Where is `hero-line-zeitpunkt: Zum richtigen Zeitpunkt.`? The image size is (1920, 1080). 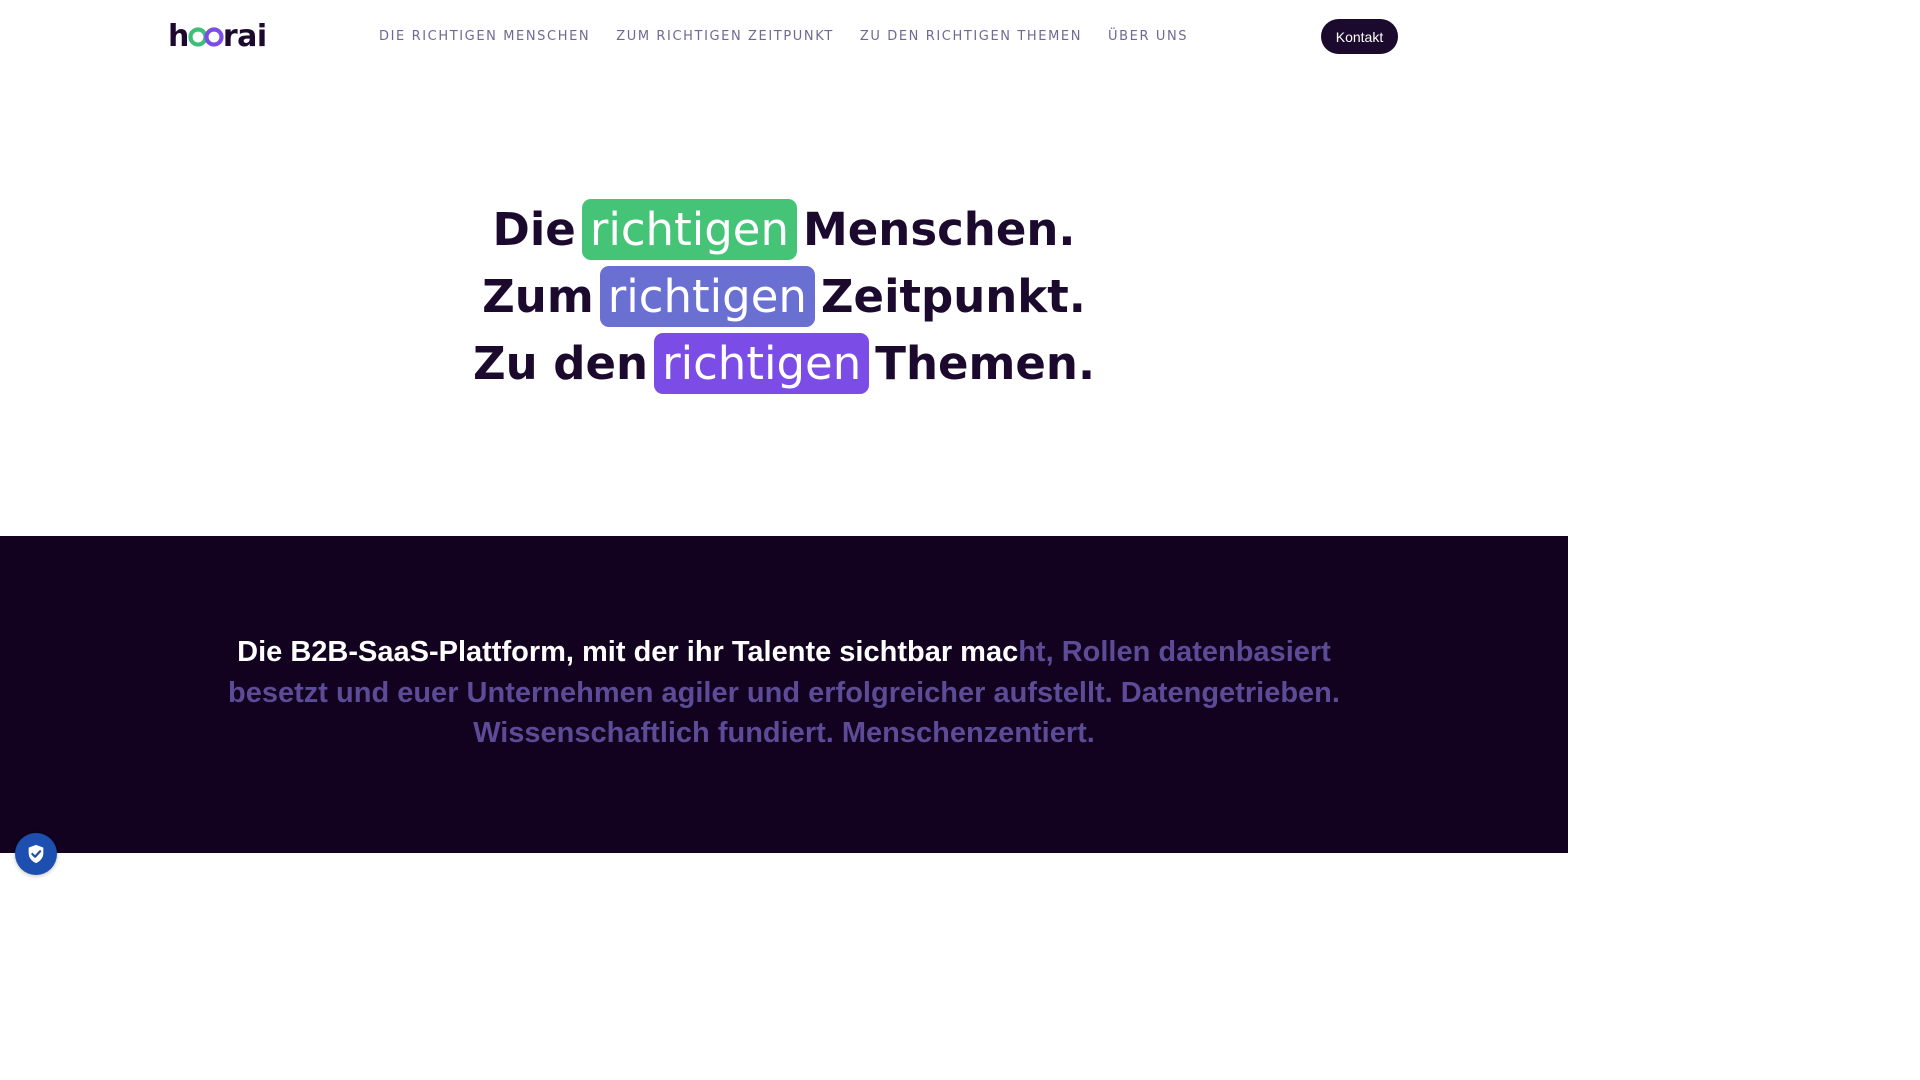 hero-line-zeitpunkt: Zum richtigen Zeitpunkt. is located at coordinates (784, 296).